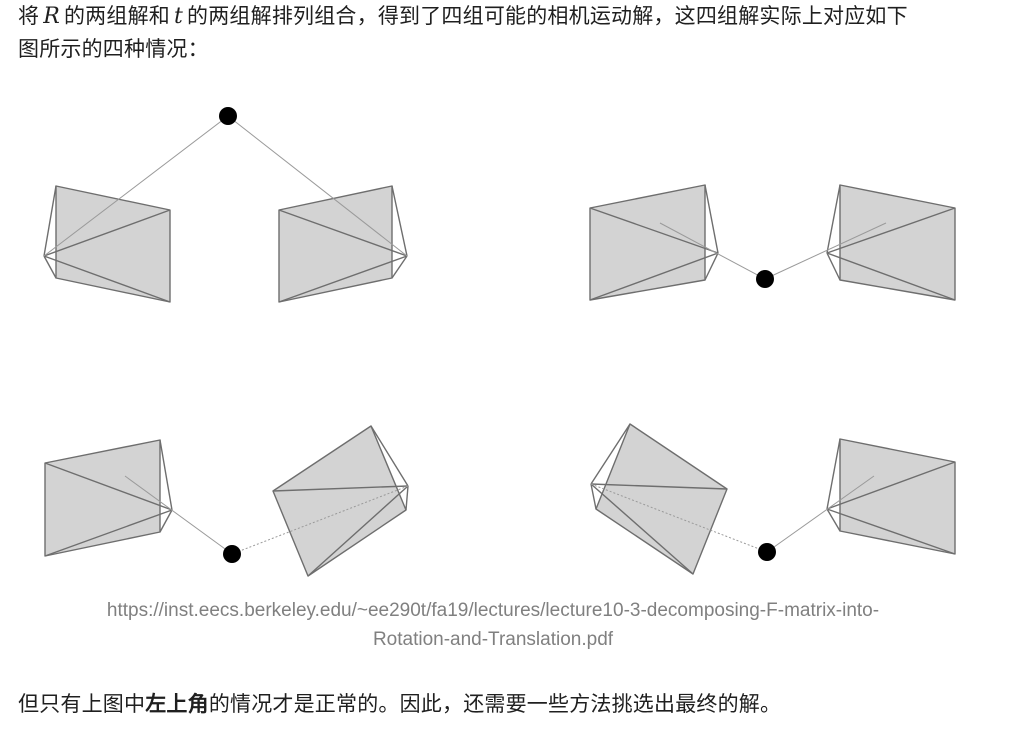 This screenshot has width=1009, height=746. Describe the element at coordinates (116, 16) in the screenshot. I see `intro-text-2: 的两组解和` at that location.